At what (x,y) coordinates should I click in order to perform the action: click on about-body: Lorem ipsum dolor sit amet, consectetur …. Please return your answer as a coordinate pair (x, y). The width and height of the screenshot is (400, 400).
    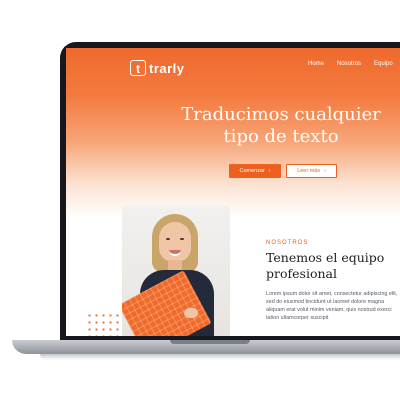
    Looking at the image, I should click on (333, 306).